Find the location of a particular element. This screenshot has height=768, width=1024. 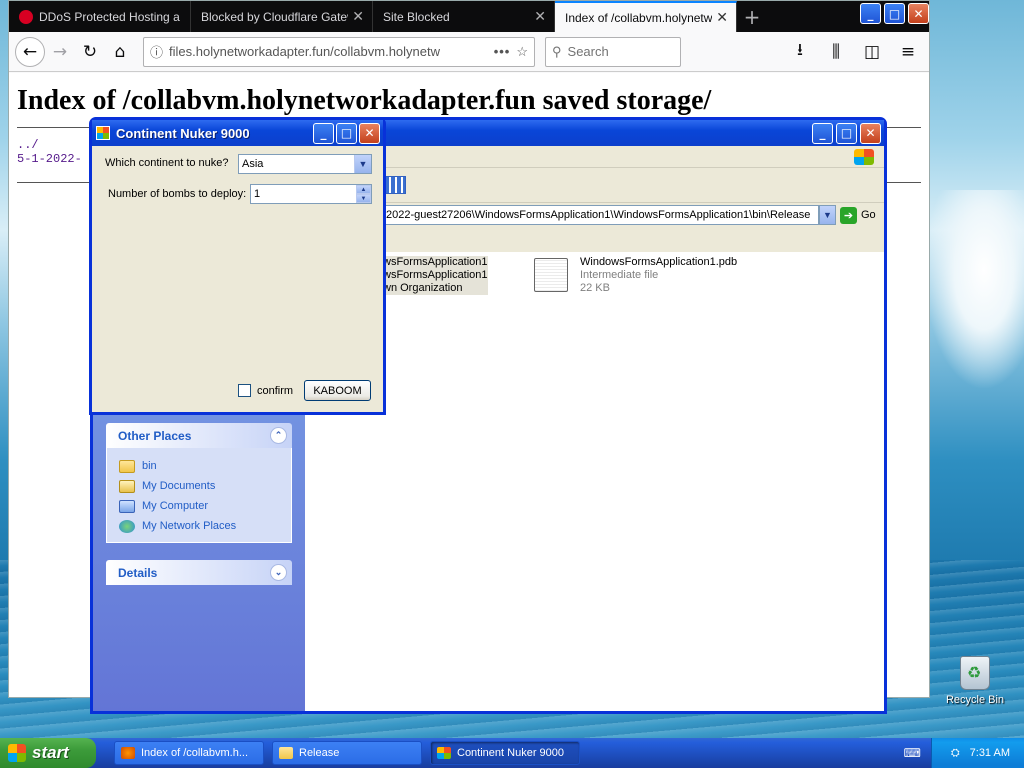

network-icon is located at coordinates (127, 526).